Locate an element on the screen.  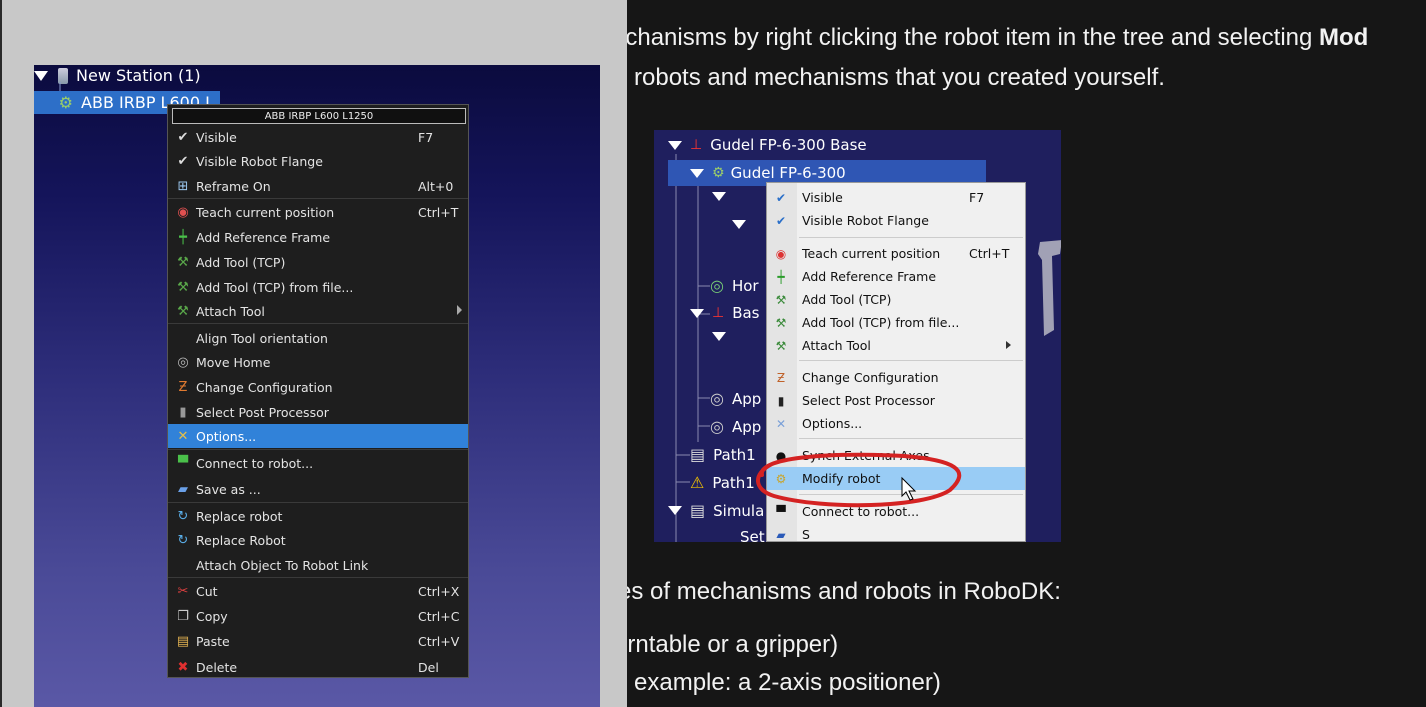
menu-item-label: Paste is located at coordinates (213, 641).